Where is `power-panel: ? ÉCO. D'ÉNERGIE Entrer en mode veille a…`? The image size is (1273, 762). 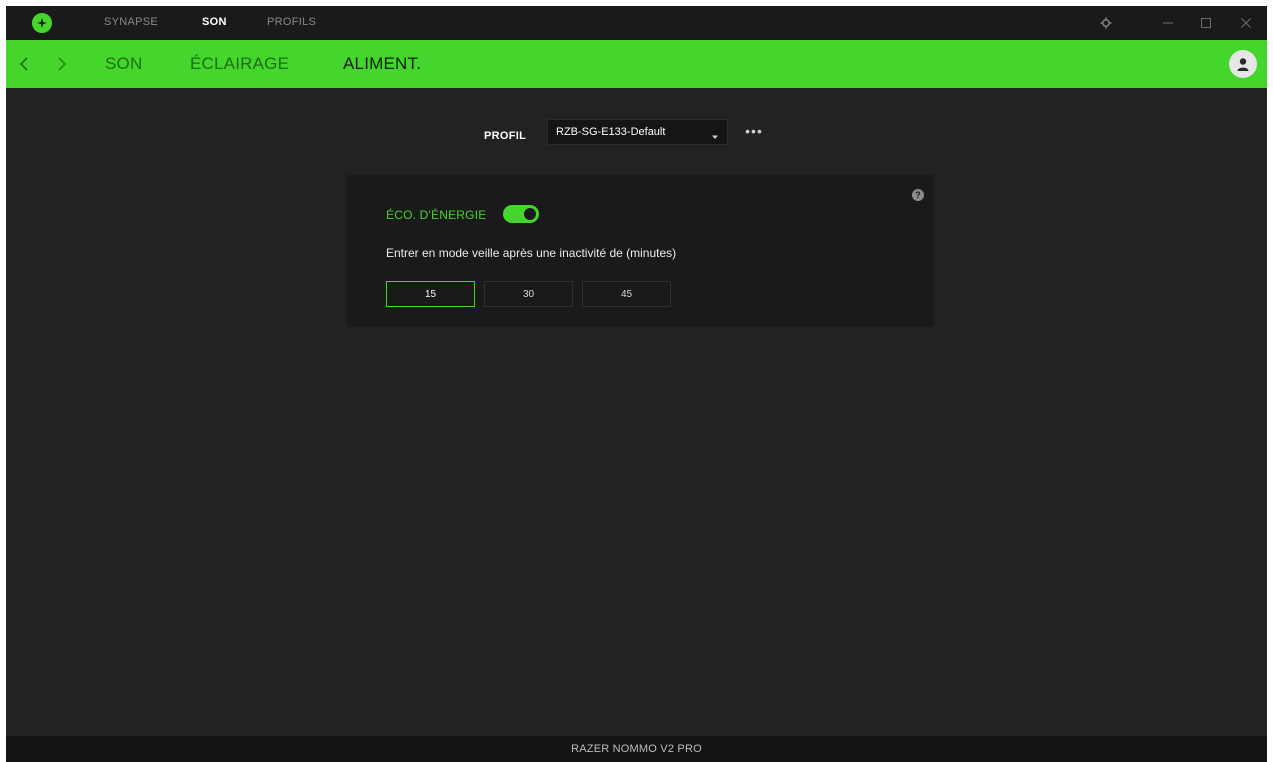 power-panel: ? ÉCO. D'ÉNERGIE Entrer en mode veille a… is located at coordinates (640, 251).